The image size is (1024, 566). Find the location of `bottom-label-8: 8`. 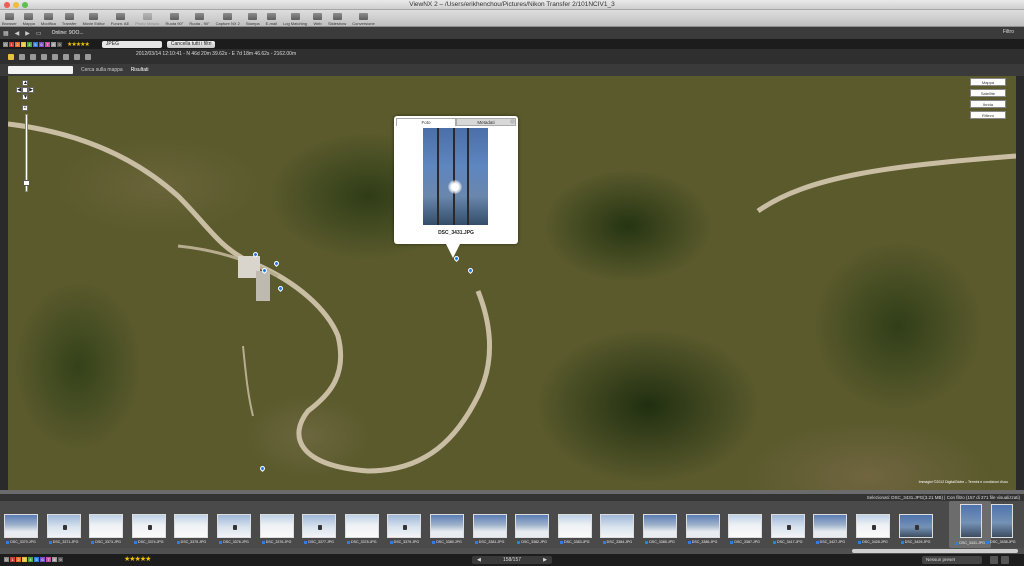

bottom-label-8: 8 is located at coordinates (54, 559).